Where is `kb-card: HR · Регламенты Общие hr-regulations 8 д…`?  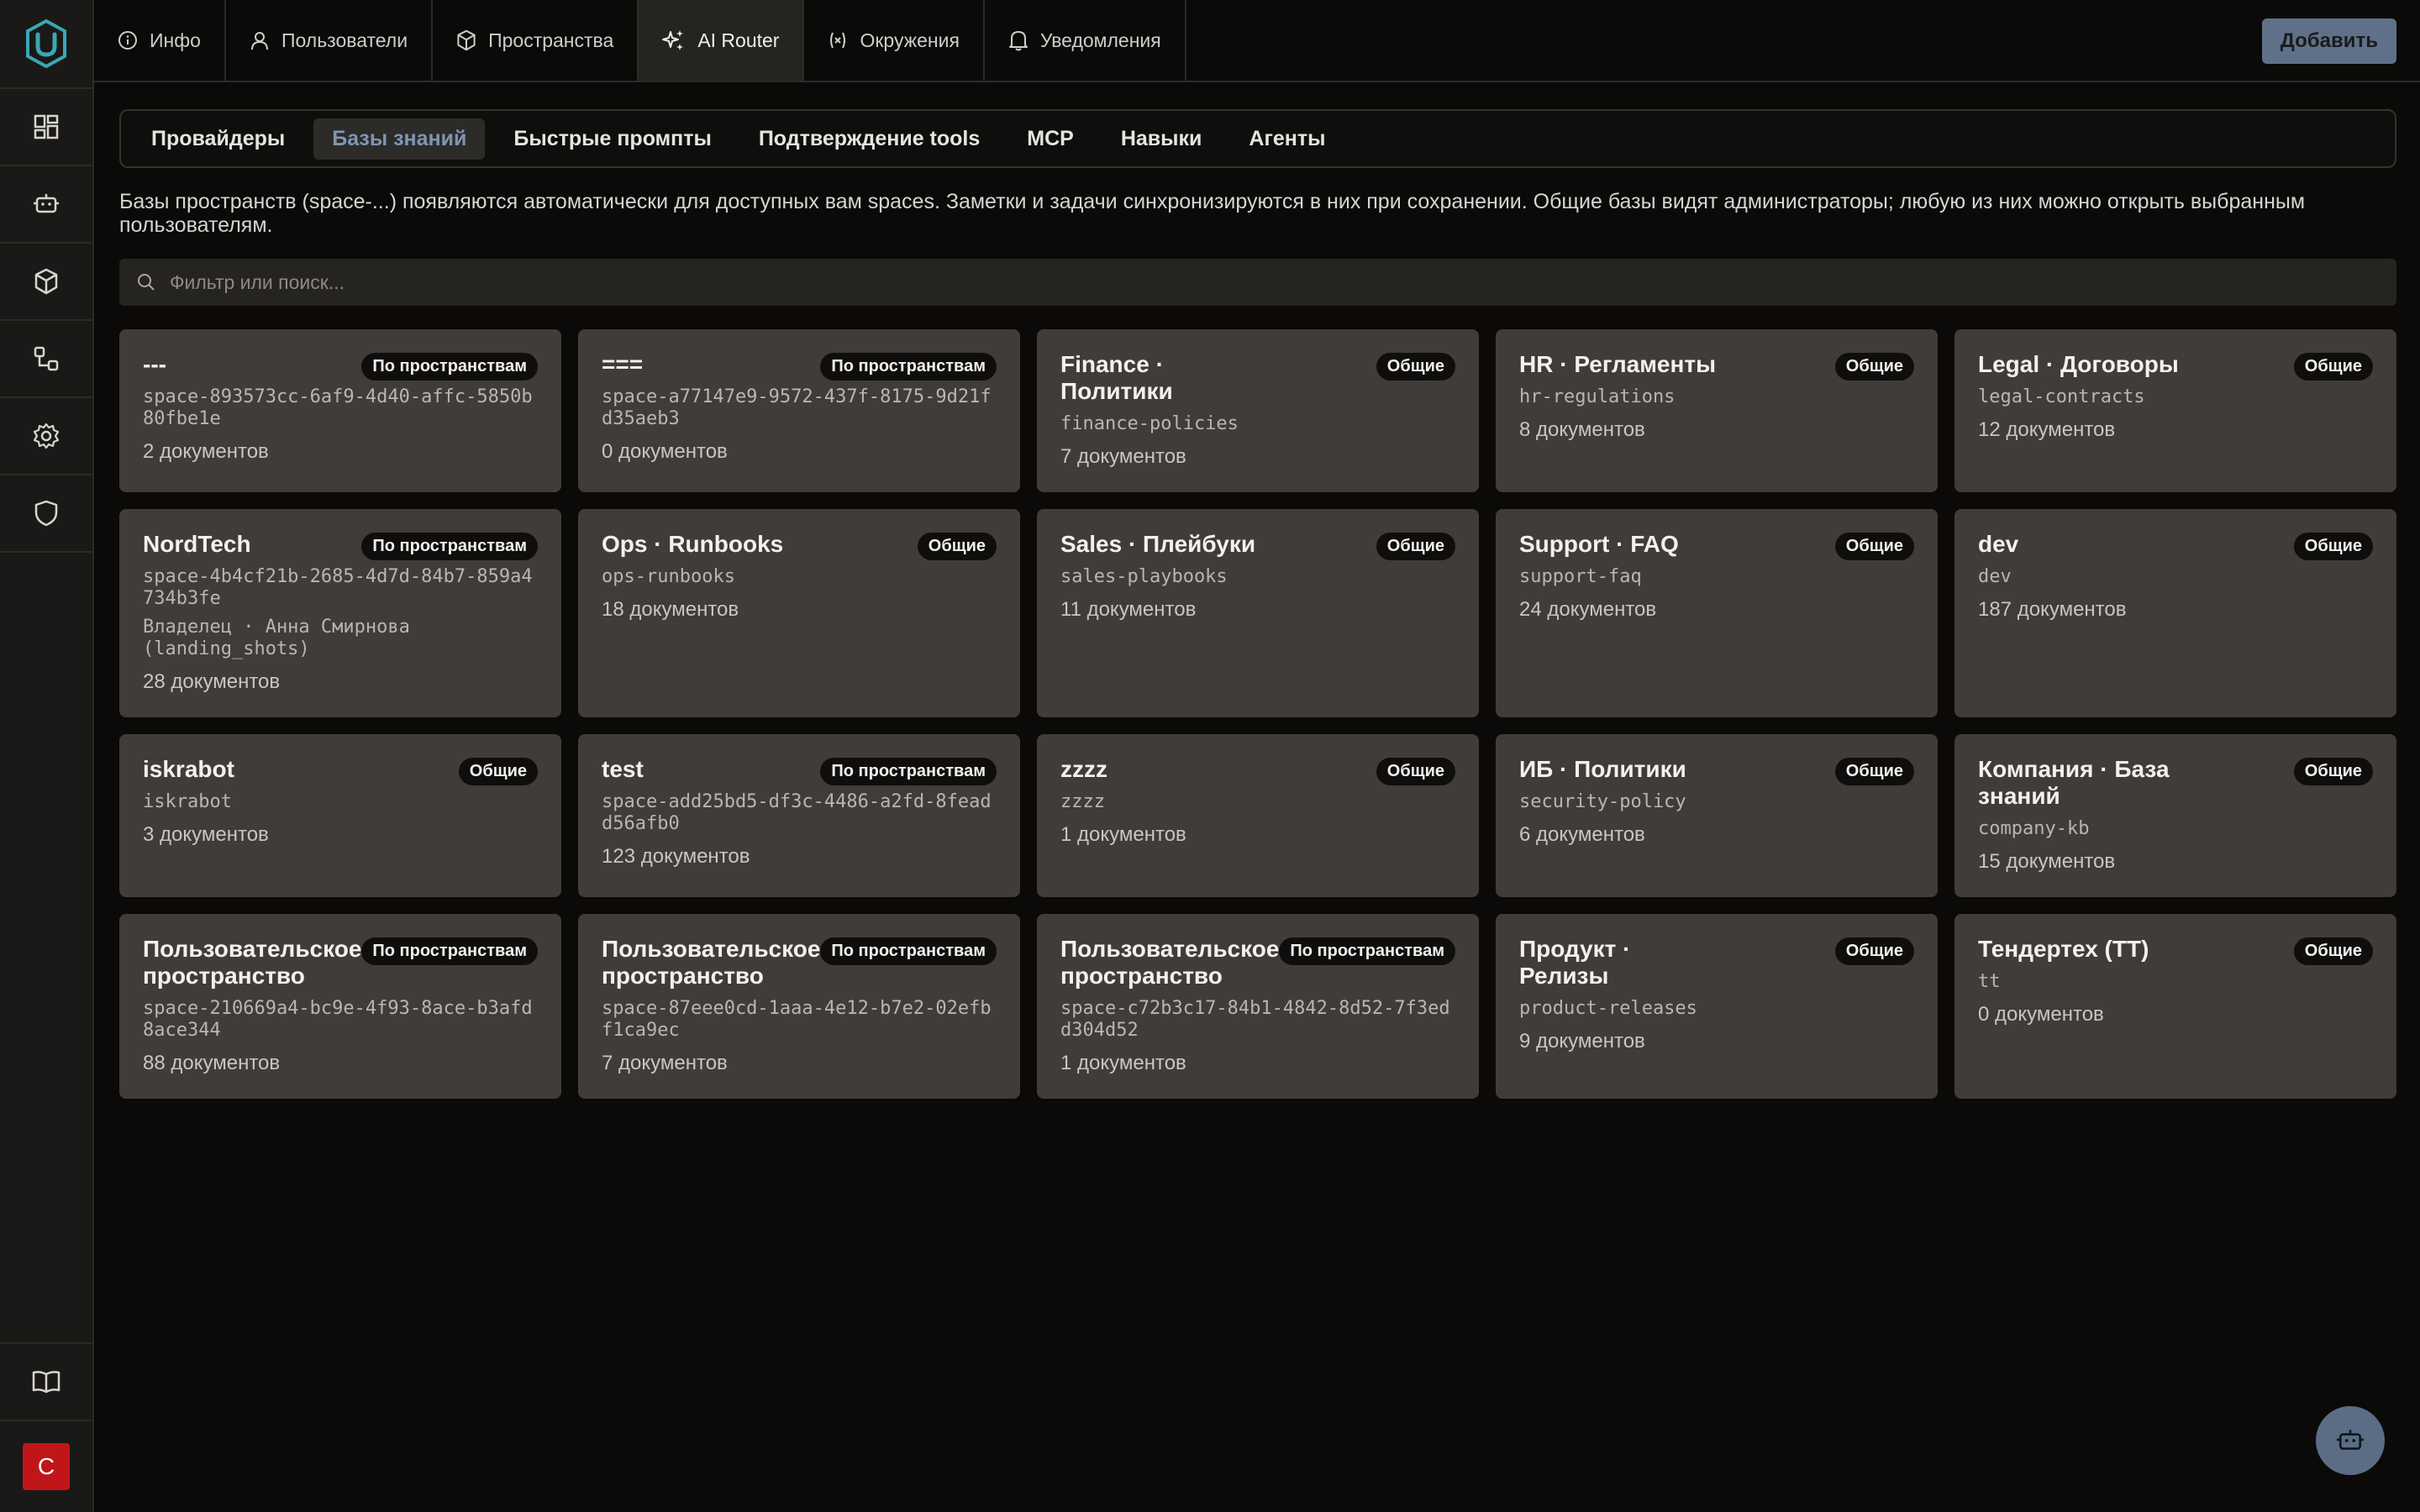 kb-card: HR · Регламенты Общие hr-regulations 8 д… is located at coordinates (1717, 410).